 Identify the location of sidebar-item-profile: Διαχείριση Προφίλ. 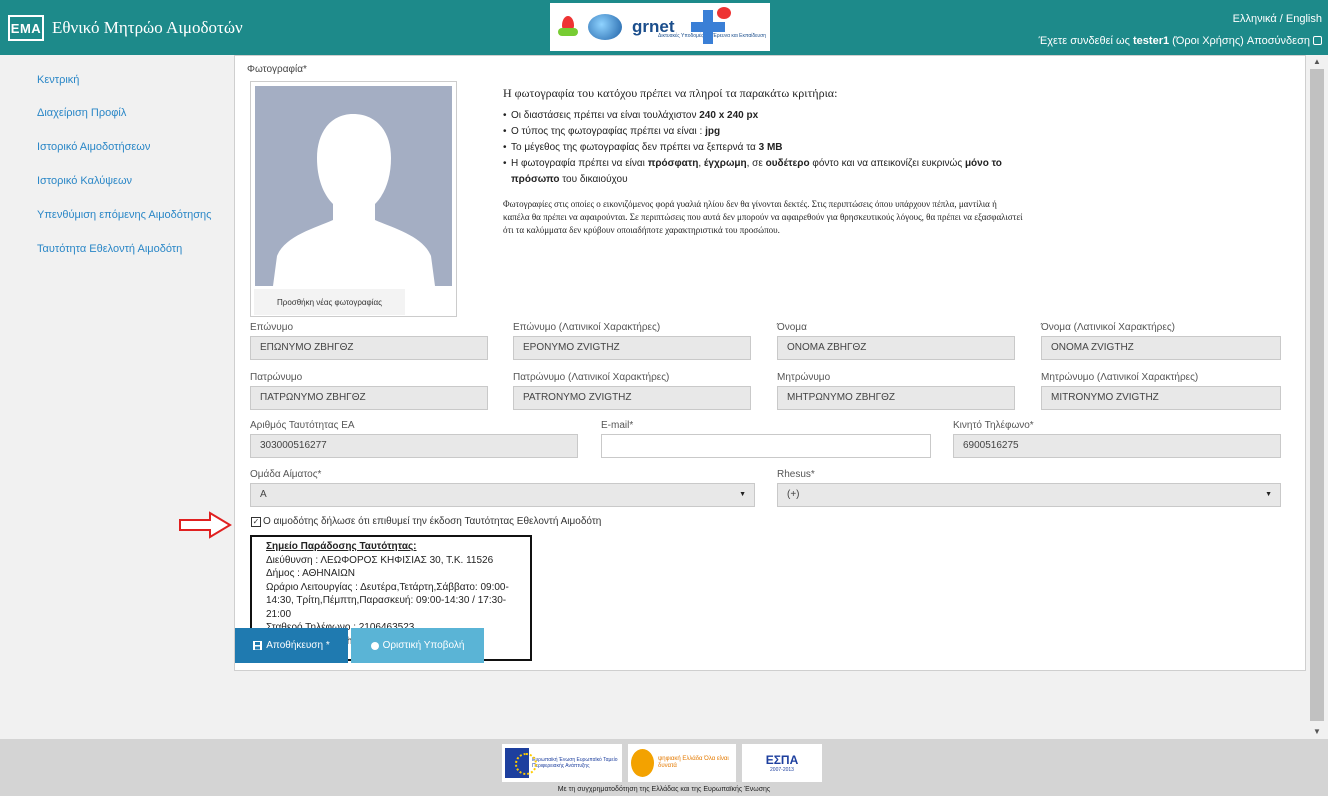
(81, 113).